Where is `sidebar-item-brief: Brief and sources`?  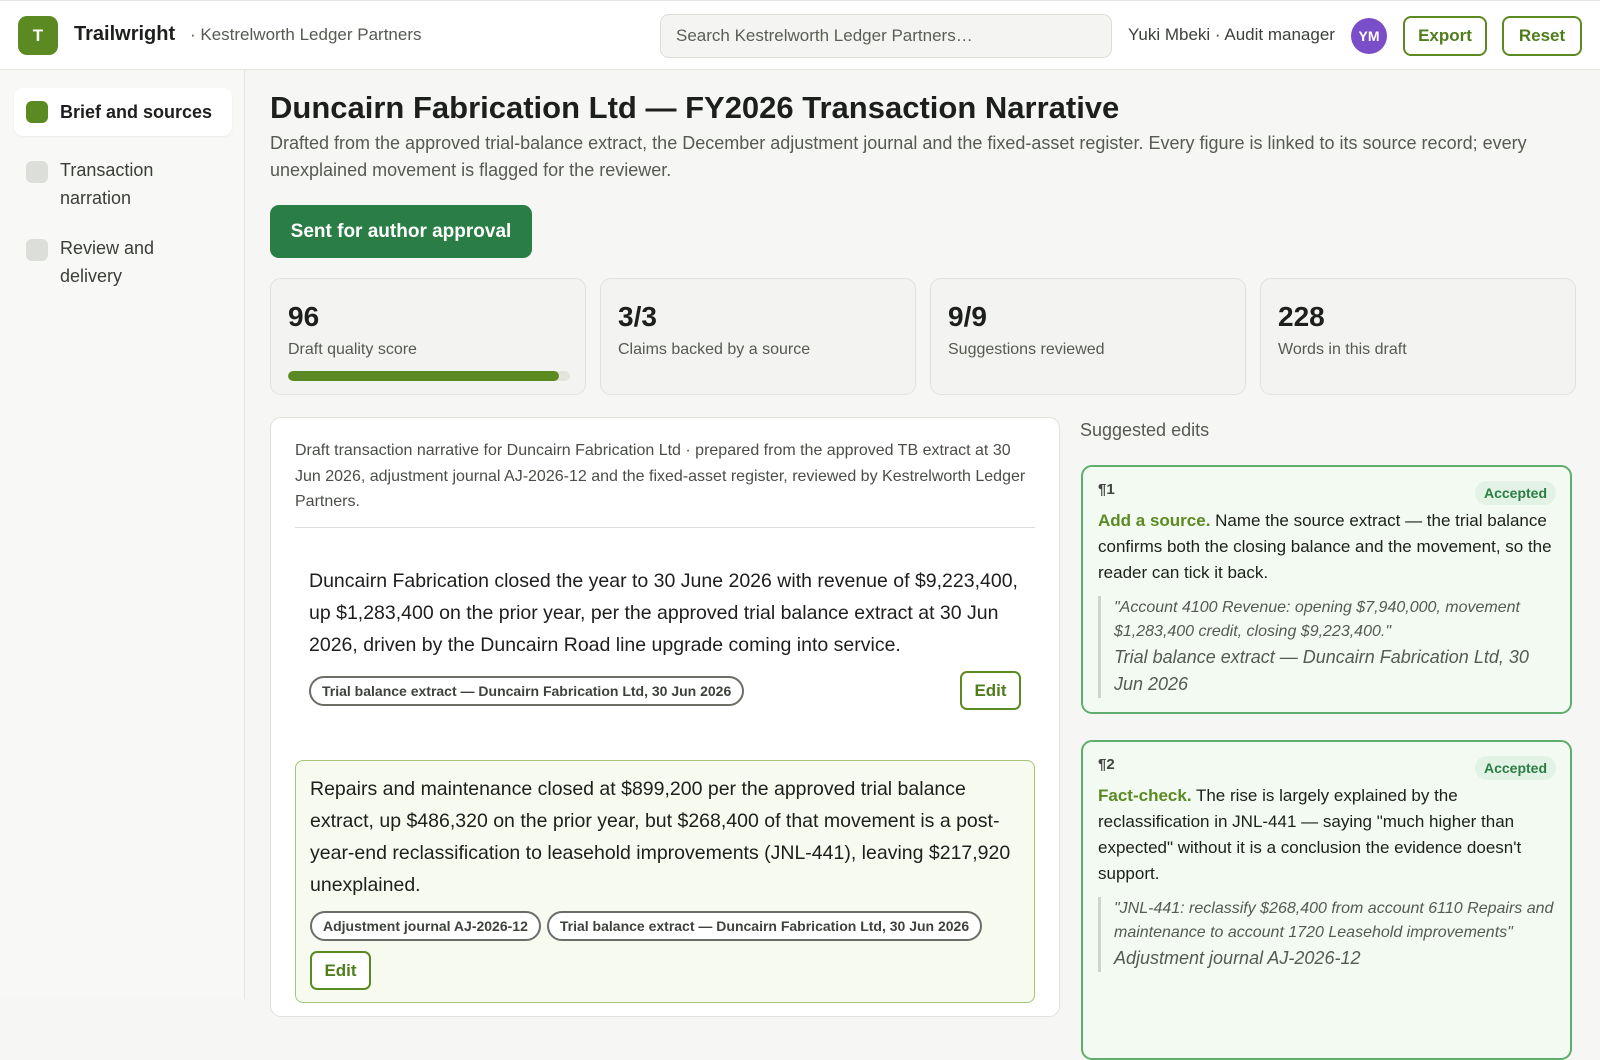
sidebar-item-brief: Brief and sources is located at coordinates (123, 112).